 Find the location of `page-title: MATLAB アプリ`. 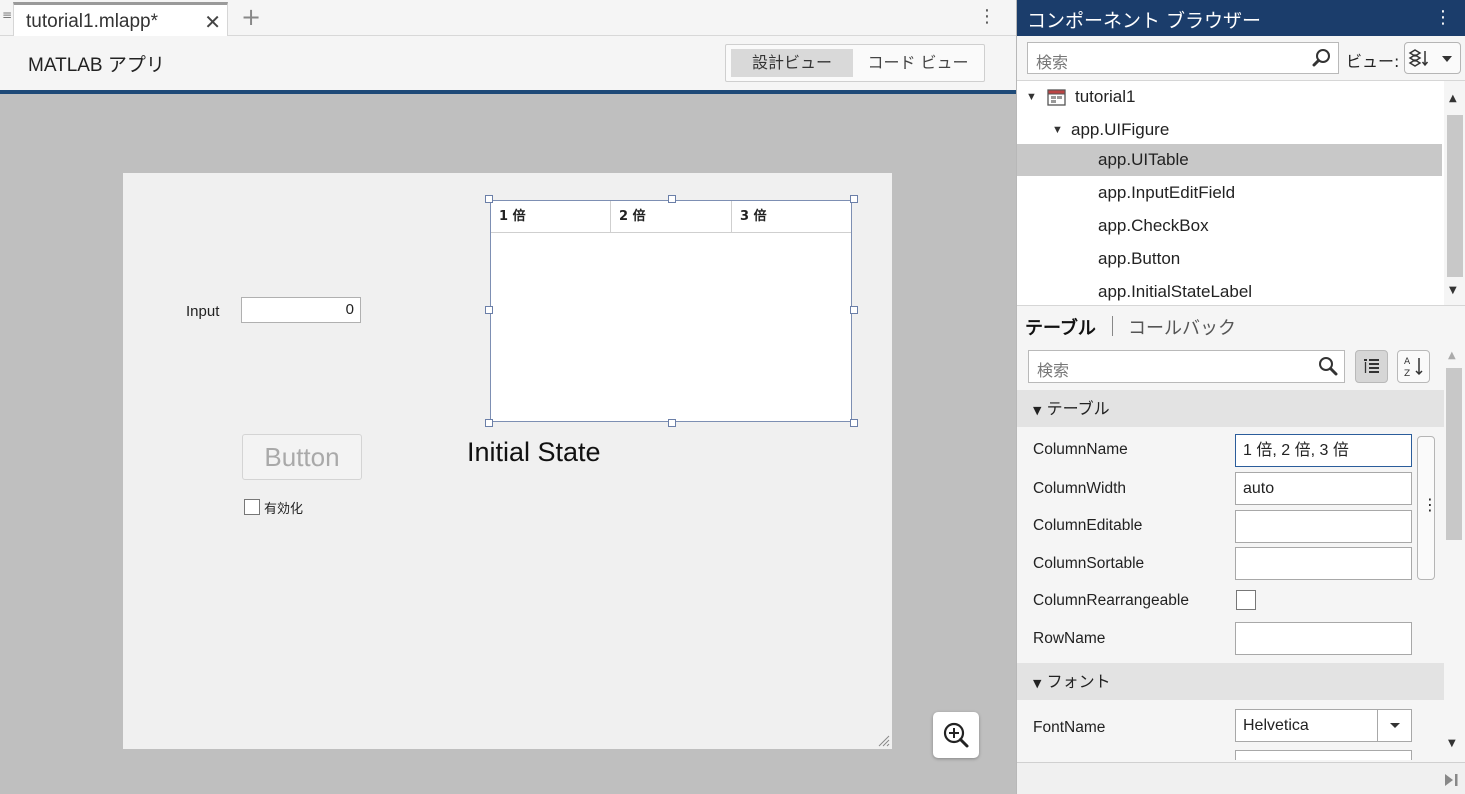

page-title: MATLAB アプリ is located at coordinates (96, 65).